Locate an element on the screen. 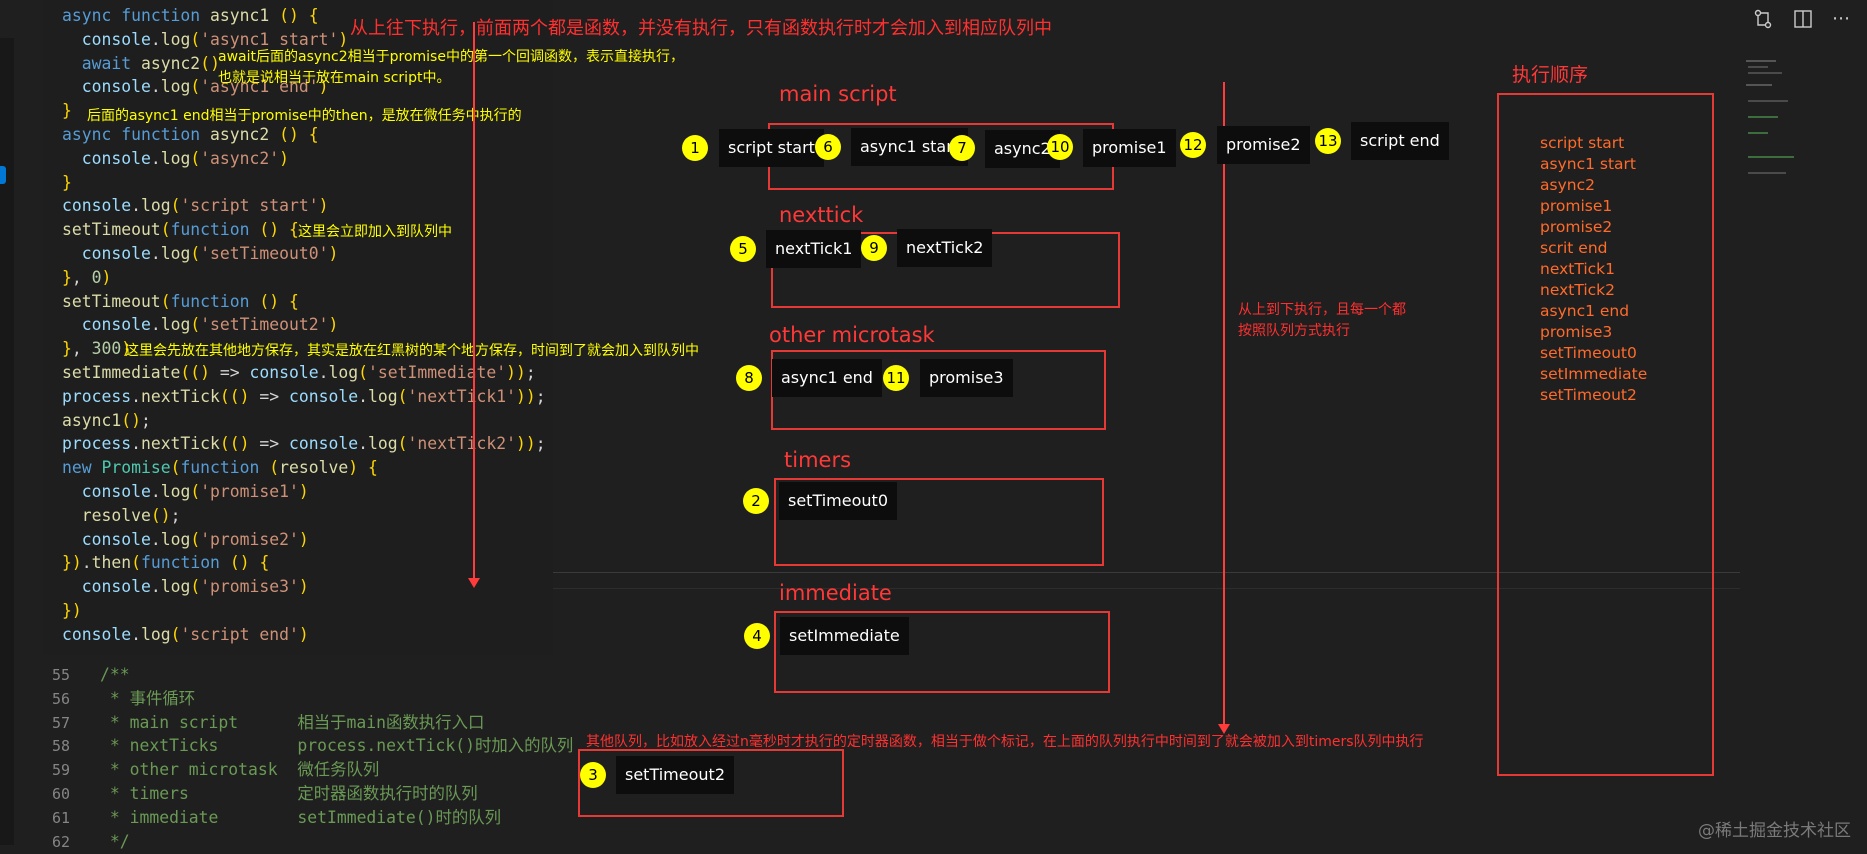 The image size is (1867, 854). comment-line: * nextTicks process.nextTick()时加入的队列 is located at coordinates (337, 746).